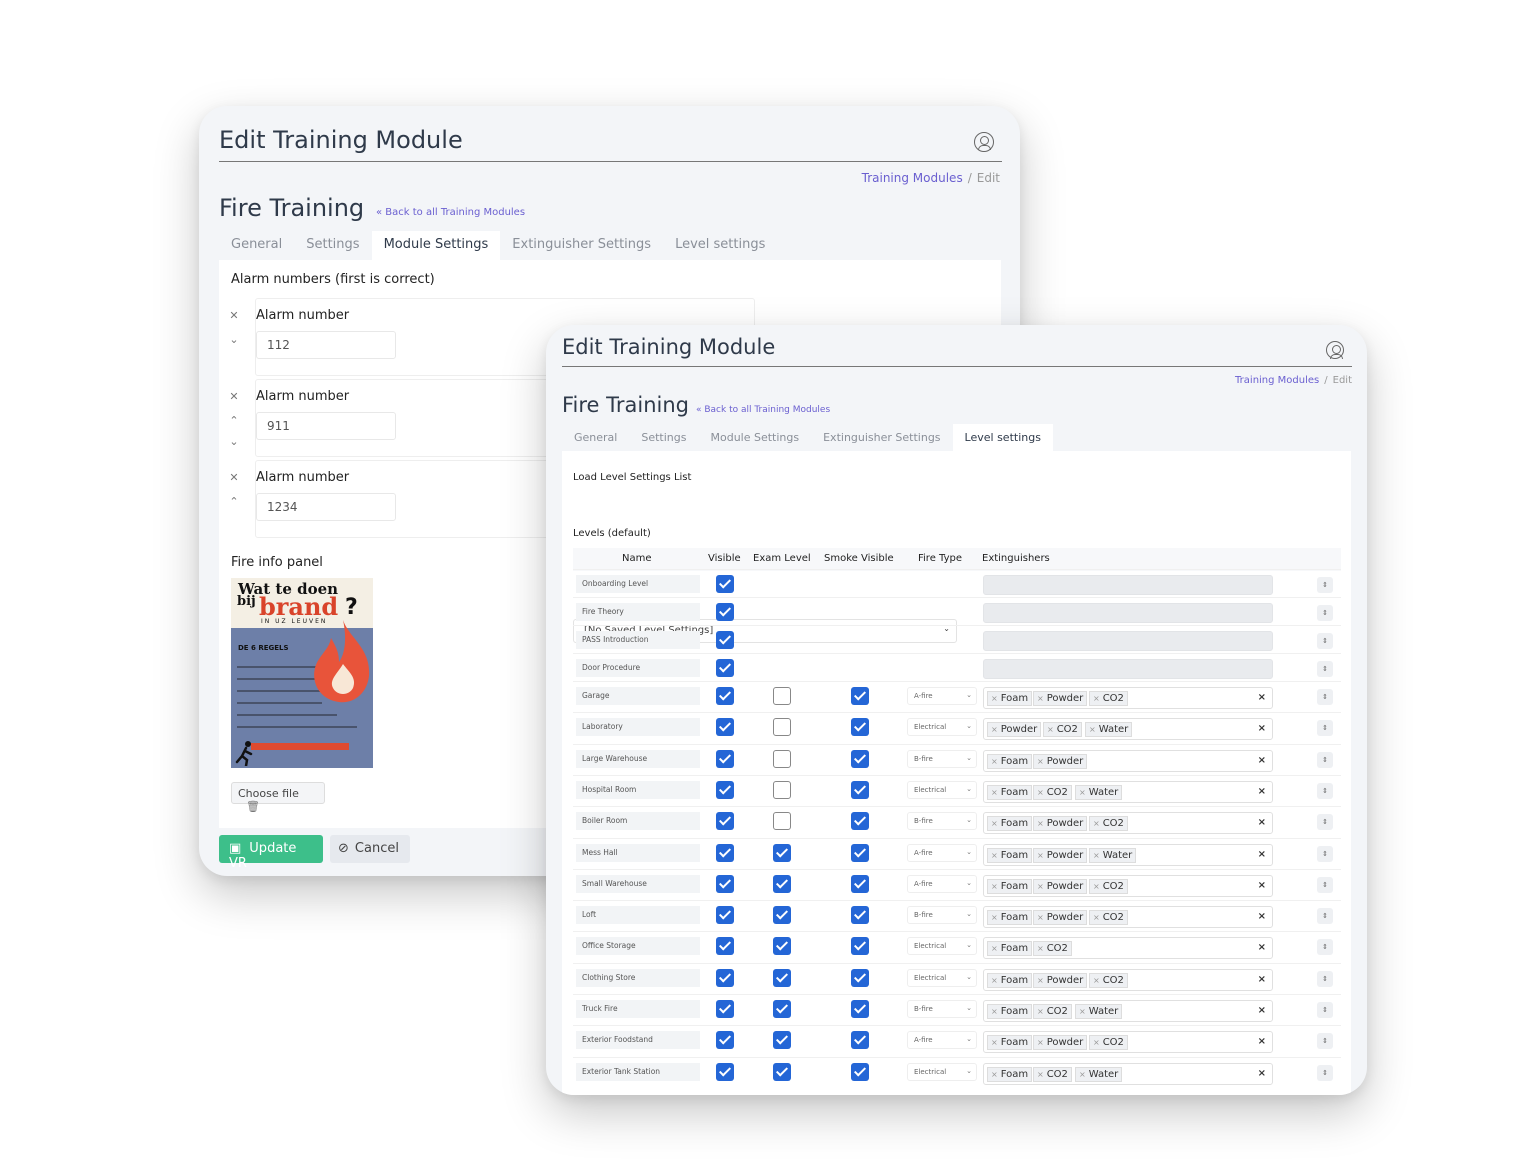 Image resolution: width=1536 pixels, height=1175 pixels. Describe the element at coordinates (638, 946) in the screenshot. I see `level-name-input: Office Storage` at that location.